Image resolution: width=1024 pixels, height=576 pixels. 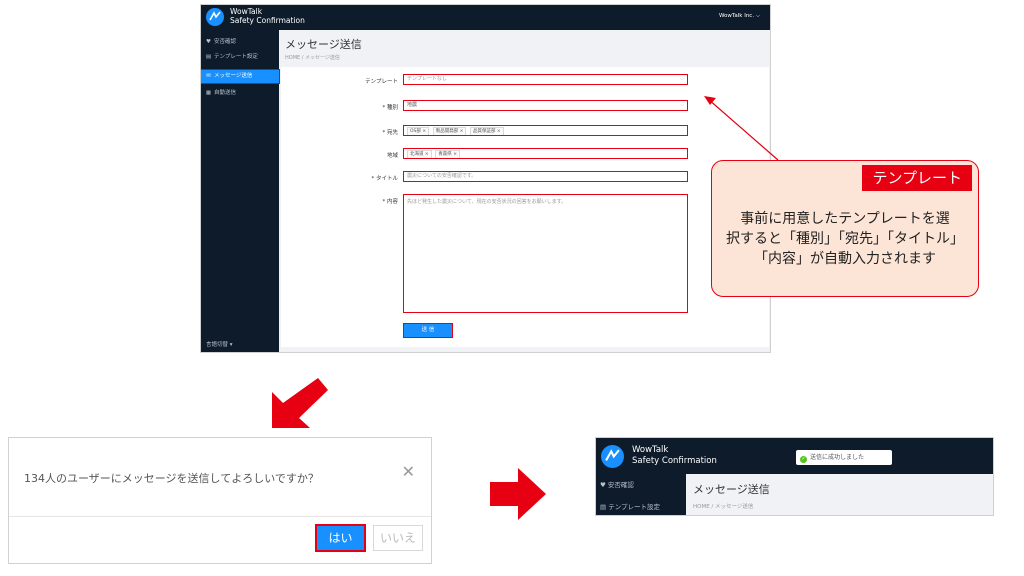 What do you see at coordinates (518, 494) in the screenshot?
I see `right-arrow` at bounding box center [518, 494].